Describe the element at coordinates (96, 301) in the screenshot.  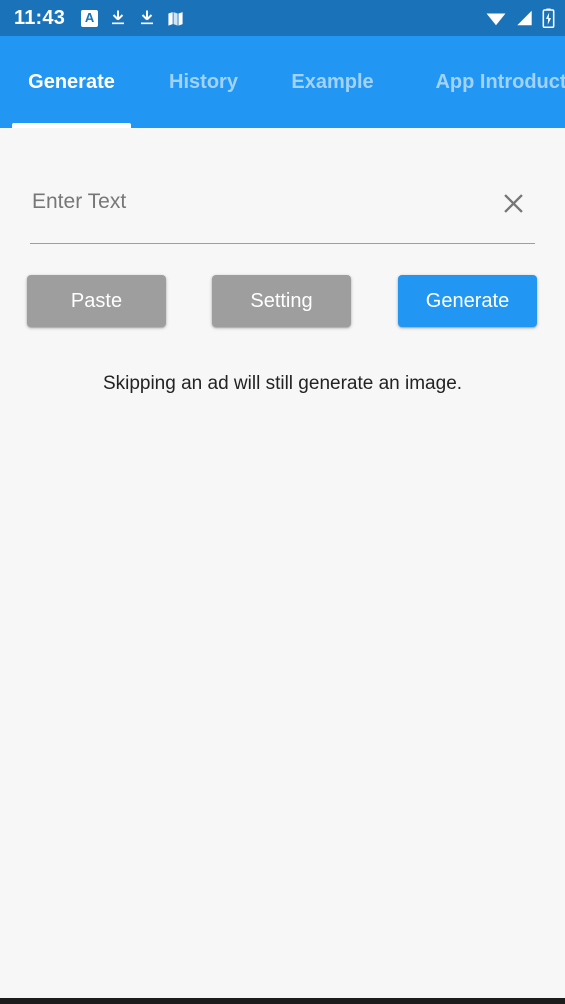
I see `paste-button: Paste` at that location.